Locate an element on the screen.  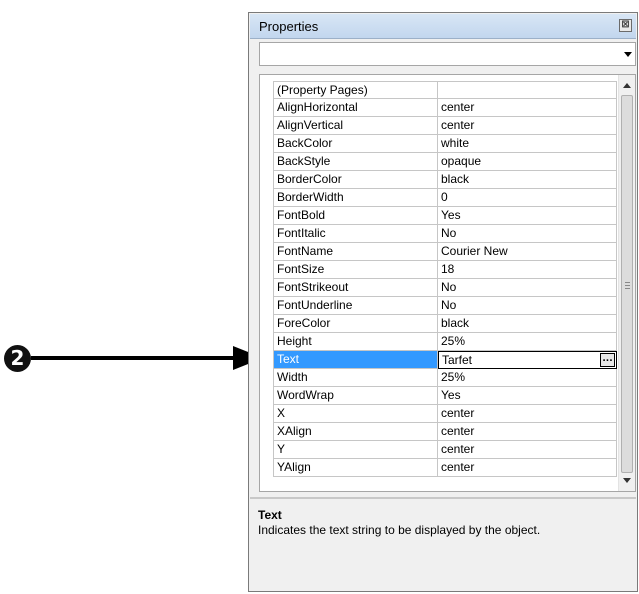
property-name: Width is located at coordinates (355, 378).